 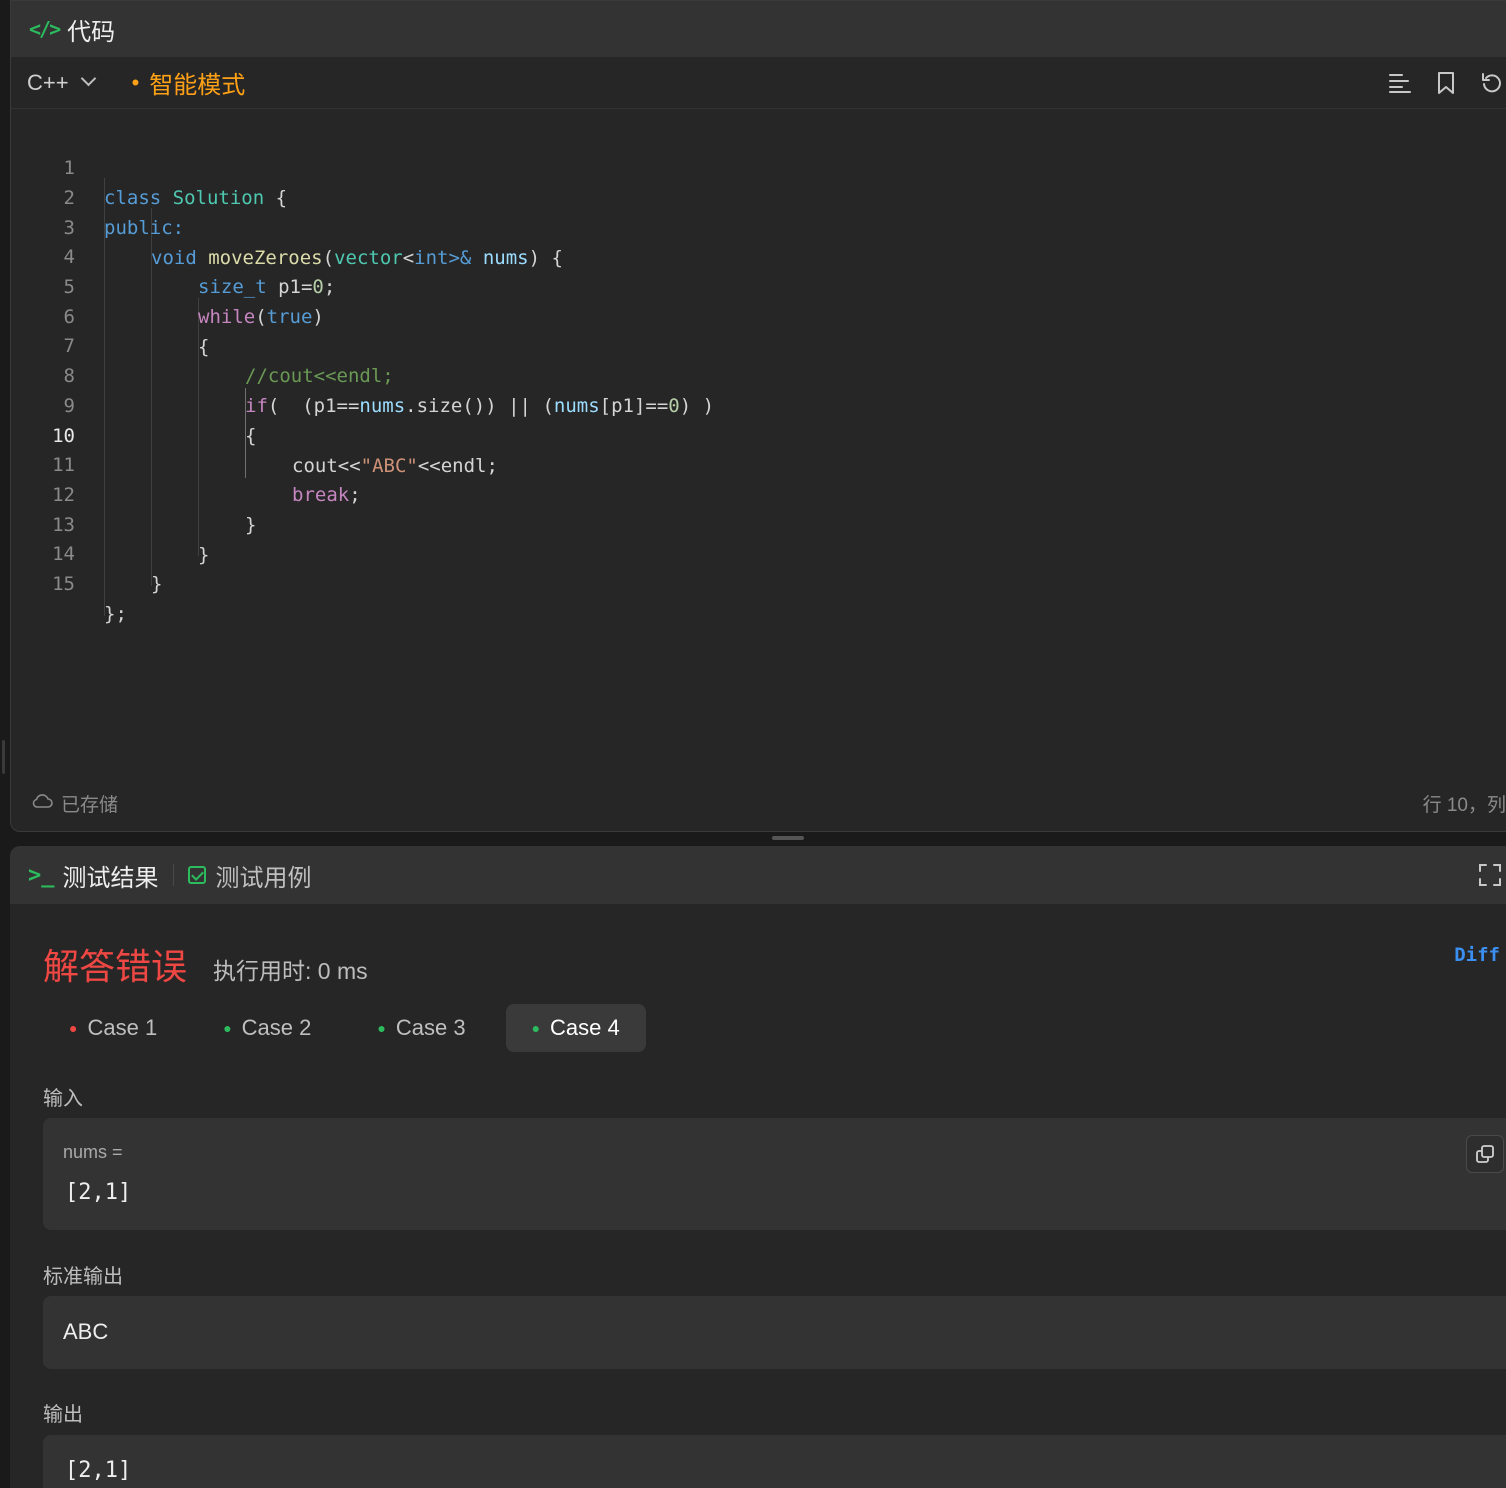 I want to click on code-line-11: 11 break;, so click(x=186, y=463).